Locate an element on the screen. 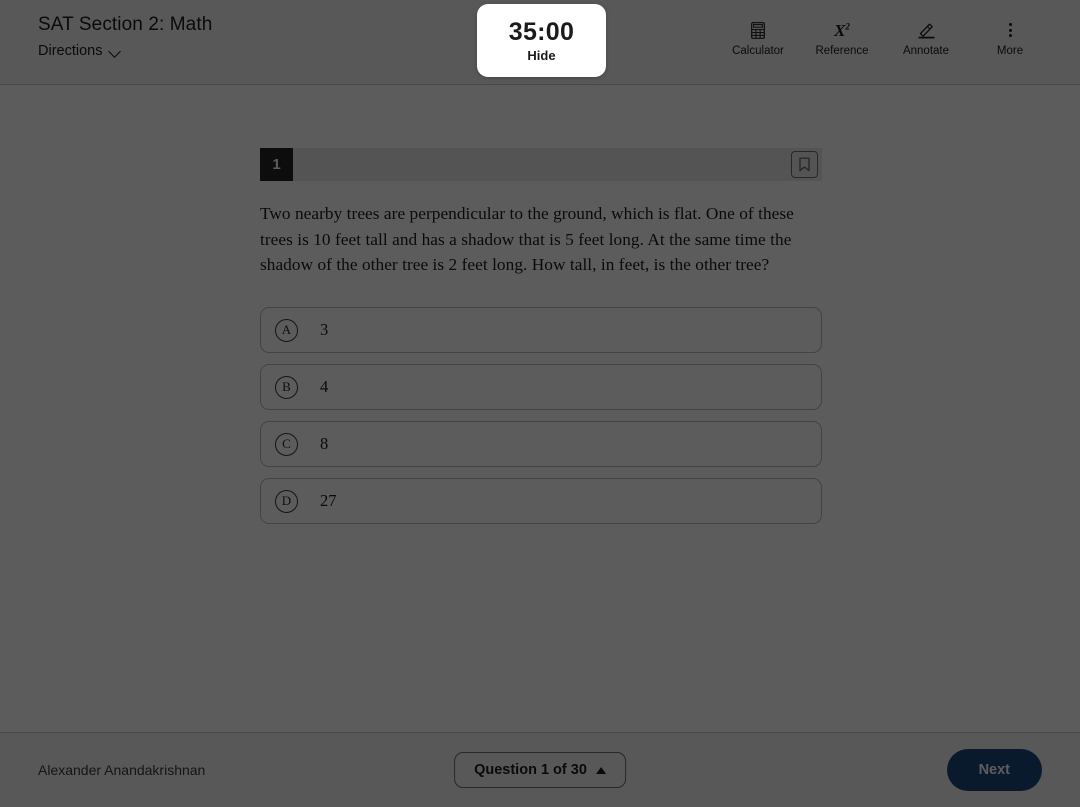 Image resolution: width=1080 pixels, height=807 pixels. timer-card: 35:00 Hide is located at coordinates (541, 40).